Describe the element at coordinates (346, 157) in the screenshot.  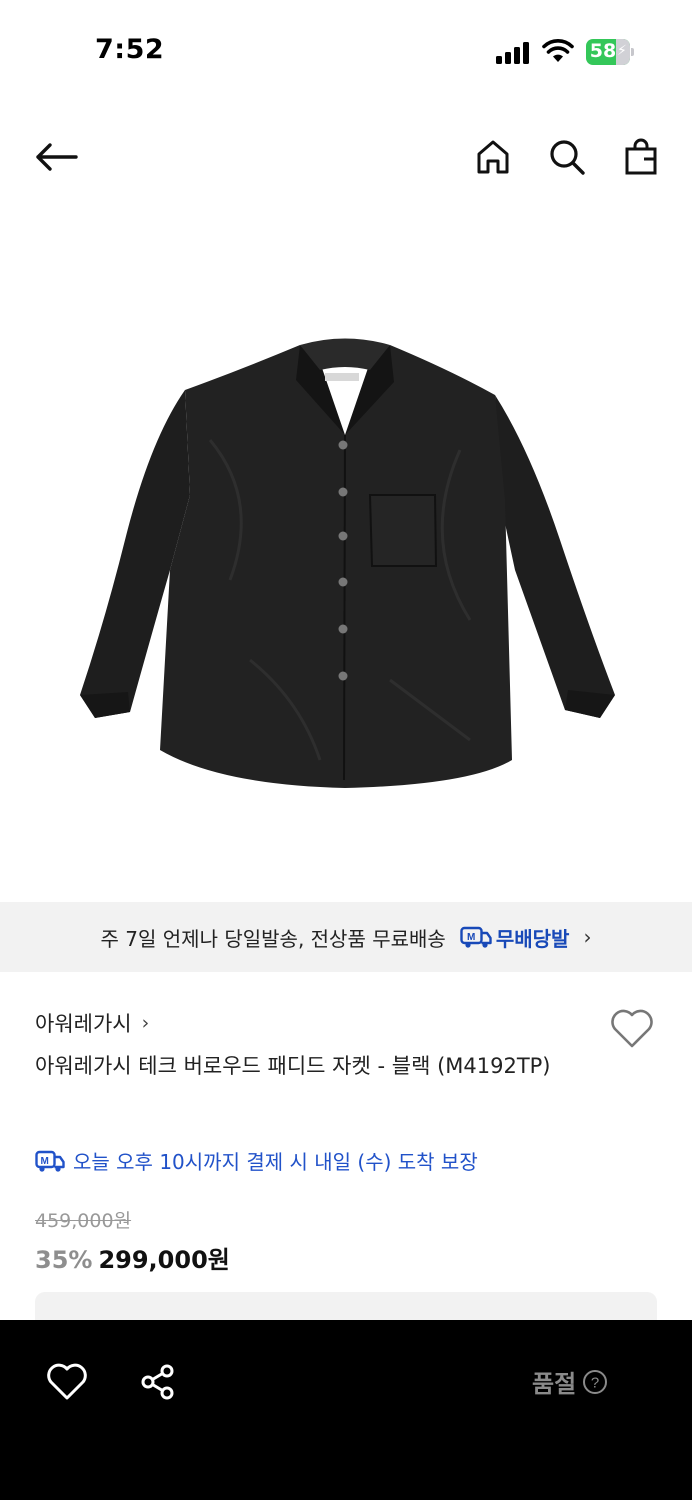
I see `nav-bar` at that location.